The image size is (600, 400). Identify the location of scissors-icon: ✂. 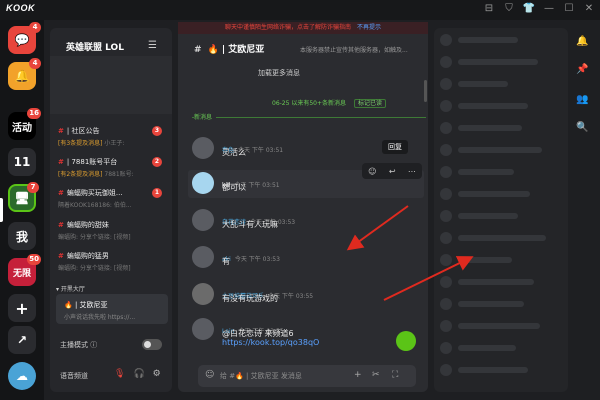
(376, 375).